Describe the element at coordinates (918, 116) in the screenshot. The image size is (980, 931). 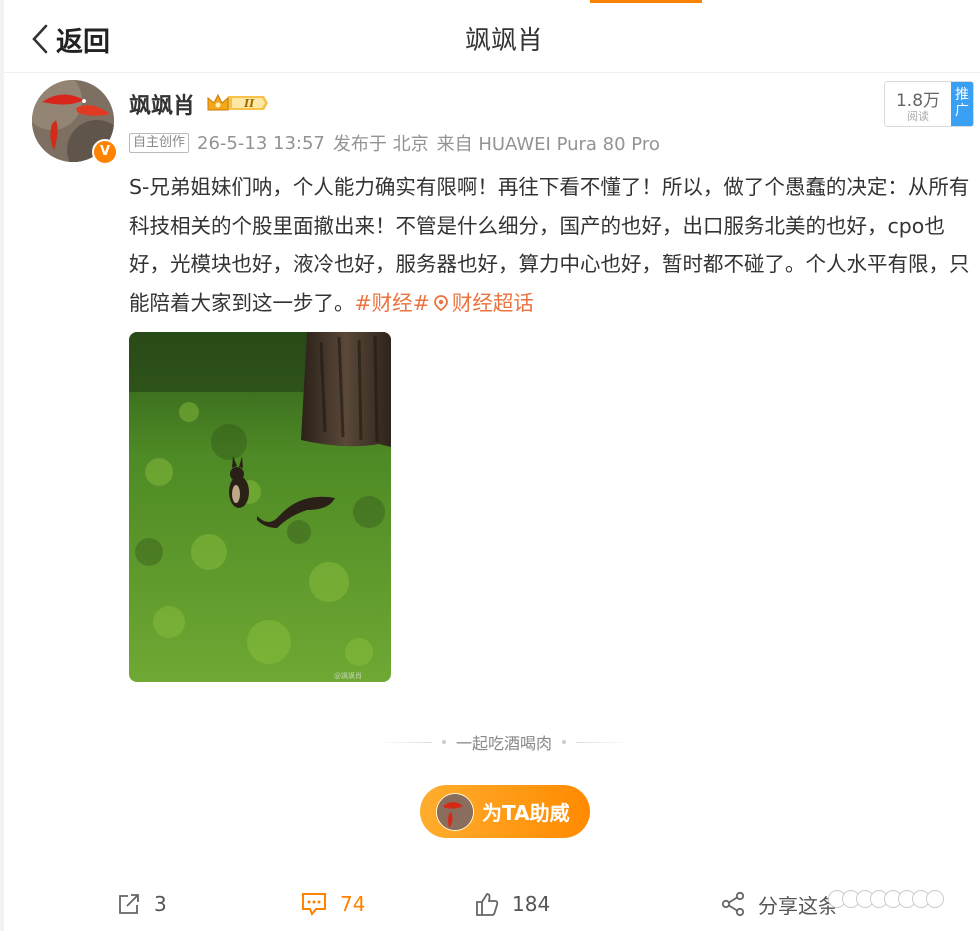
I see `read-label: 阅读` at that location.